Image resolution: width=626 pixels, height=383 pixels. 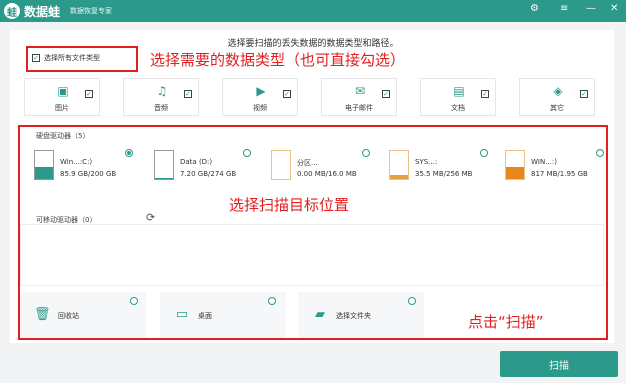 I want to click on drive-name: Data (D:), so click(x=196, y=162).